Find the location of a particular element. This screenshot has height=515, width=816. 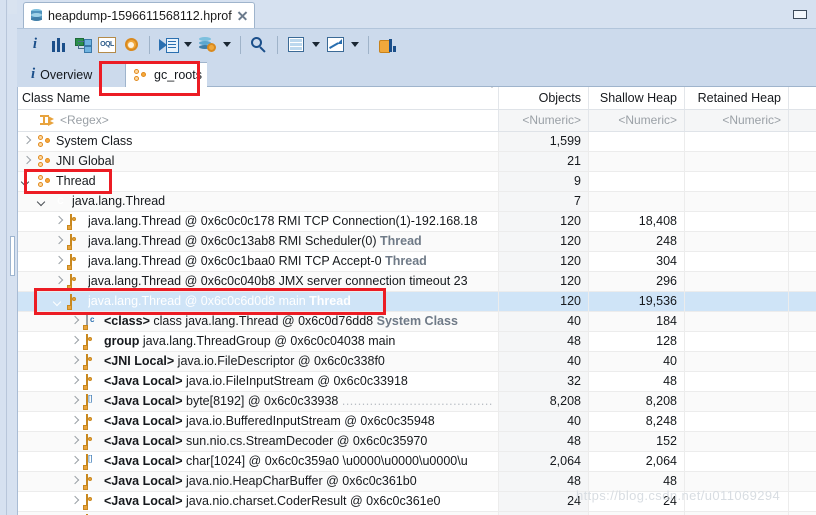

row-label-segment: java.lang.Thread is located at coordinates (119, 201).